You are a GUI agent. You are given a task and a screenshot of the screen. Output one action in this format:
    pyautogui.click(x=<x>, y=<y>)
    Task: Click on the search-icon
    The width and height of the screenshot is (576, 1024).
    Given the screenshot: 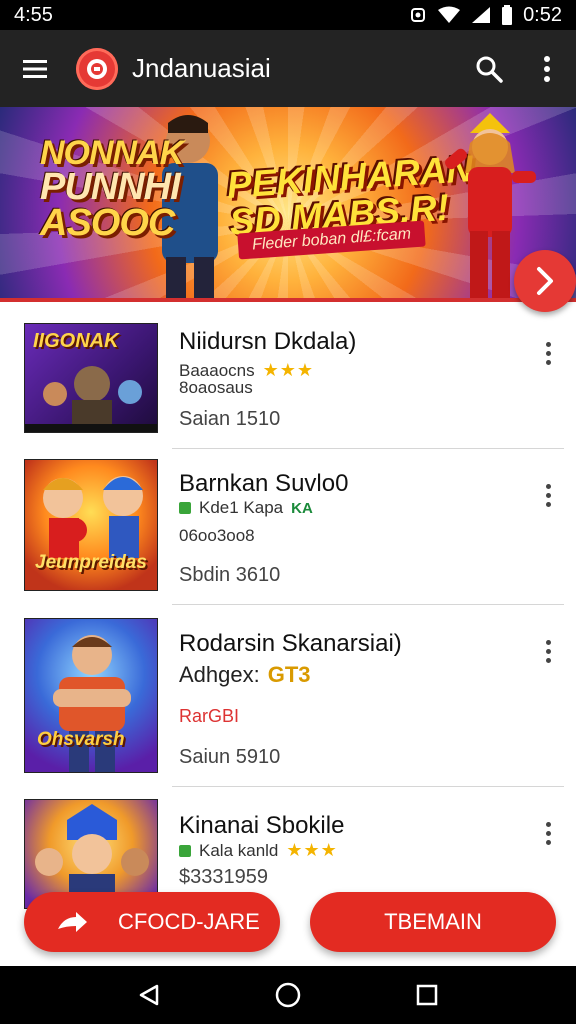 What is the action you would take?
    pyautogui.click(x=489, y=69)
    